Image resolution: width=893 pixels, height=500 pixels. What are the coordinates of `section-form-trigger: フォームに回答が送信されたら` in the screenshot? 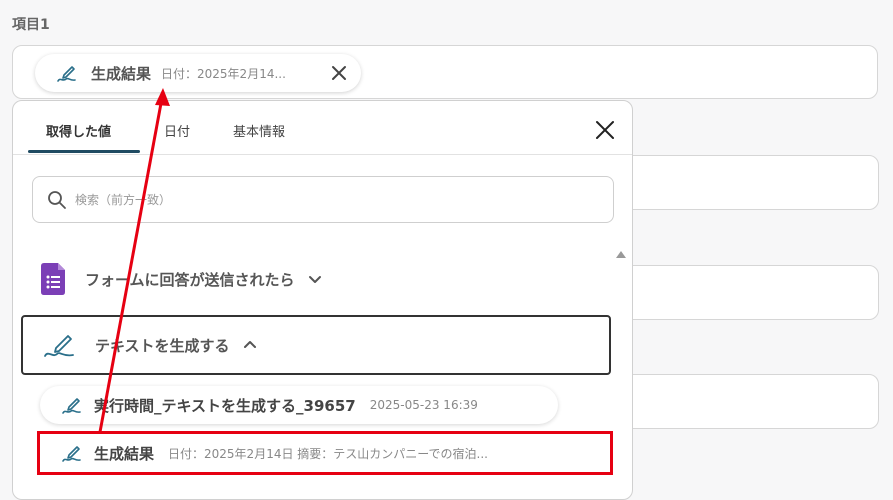 It's located at (316, 279).